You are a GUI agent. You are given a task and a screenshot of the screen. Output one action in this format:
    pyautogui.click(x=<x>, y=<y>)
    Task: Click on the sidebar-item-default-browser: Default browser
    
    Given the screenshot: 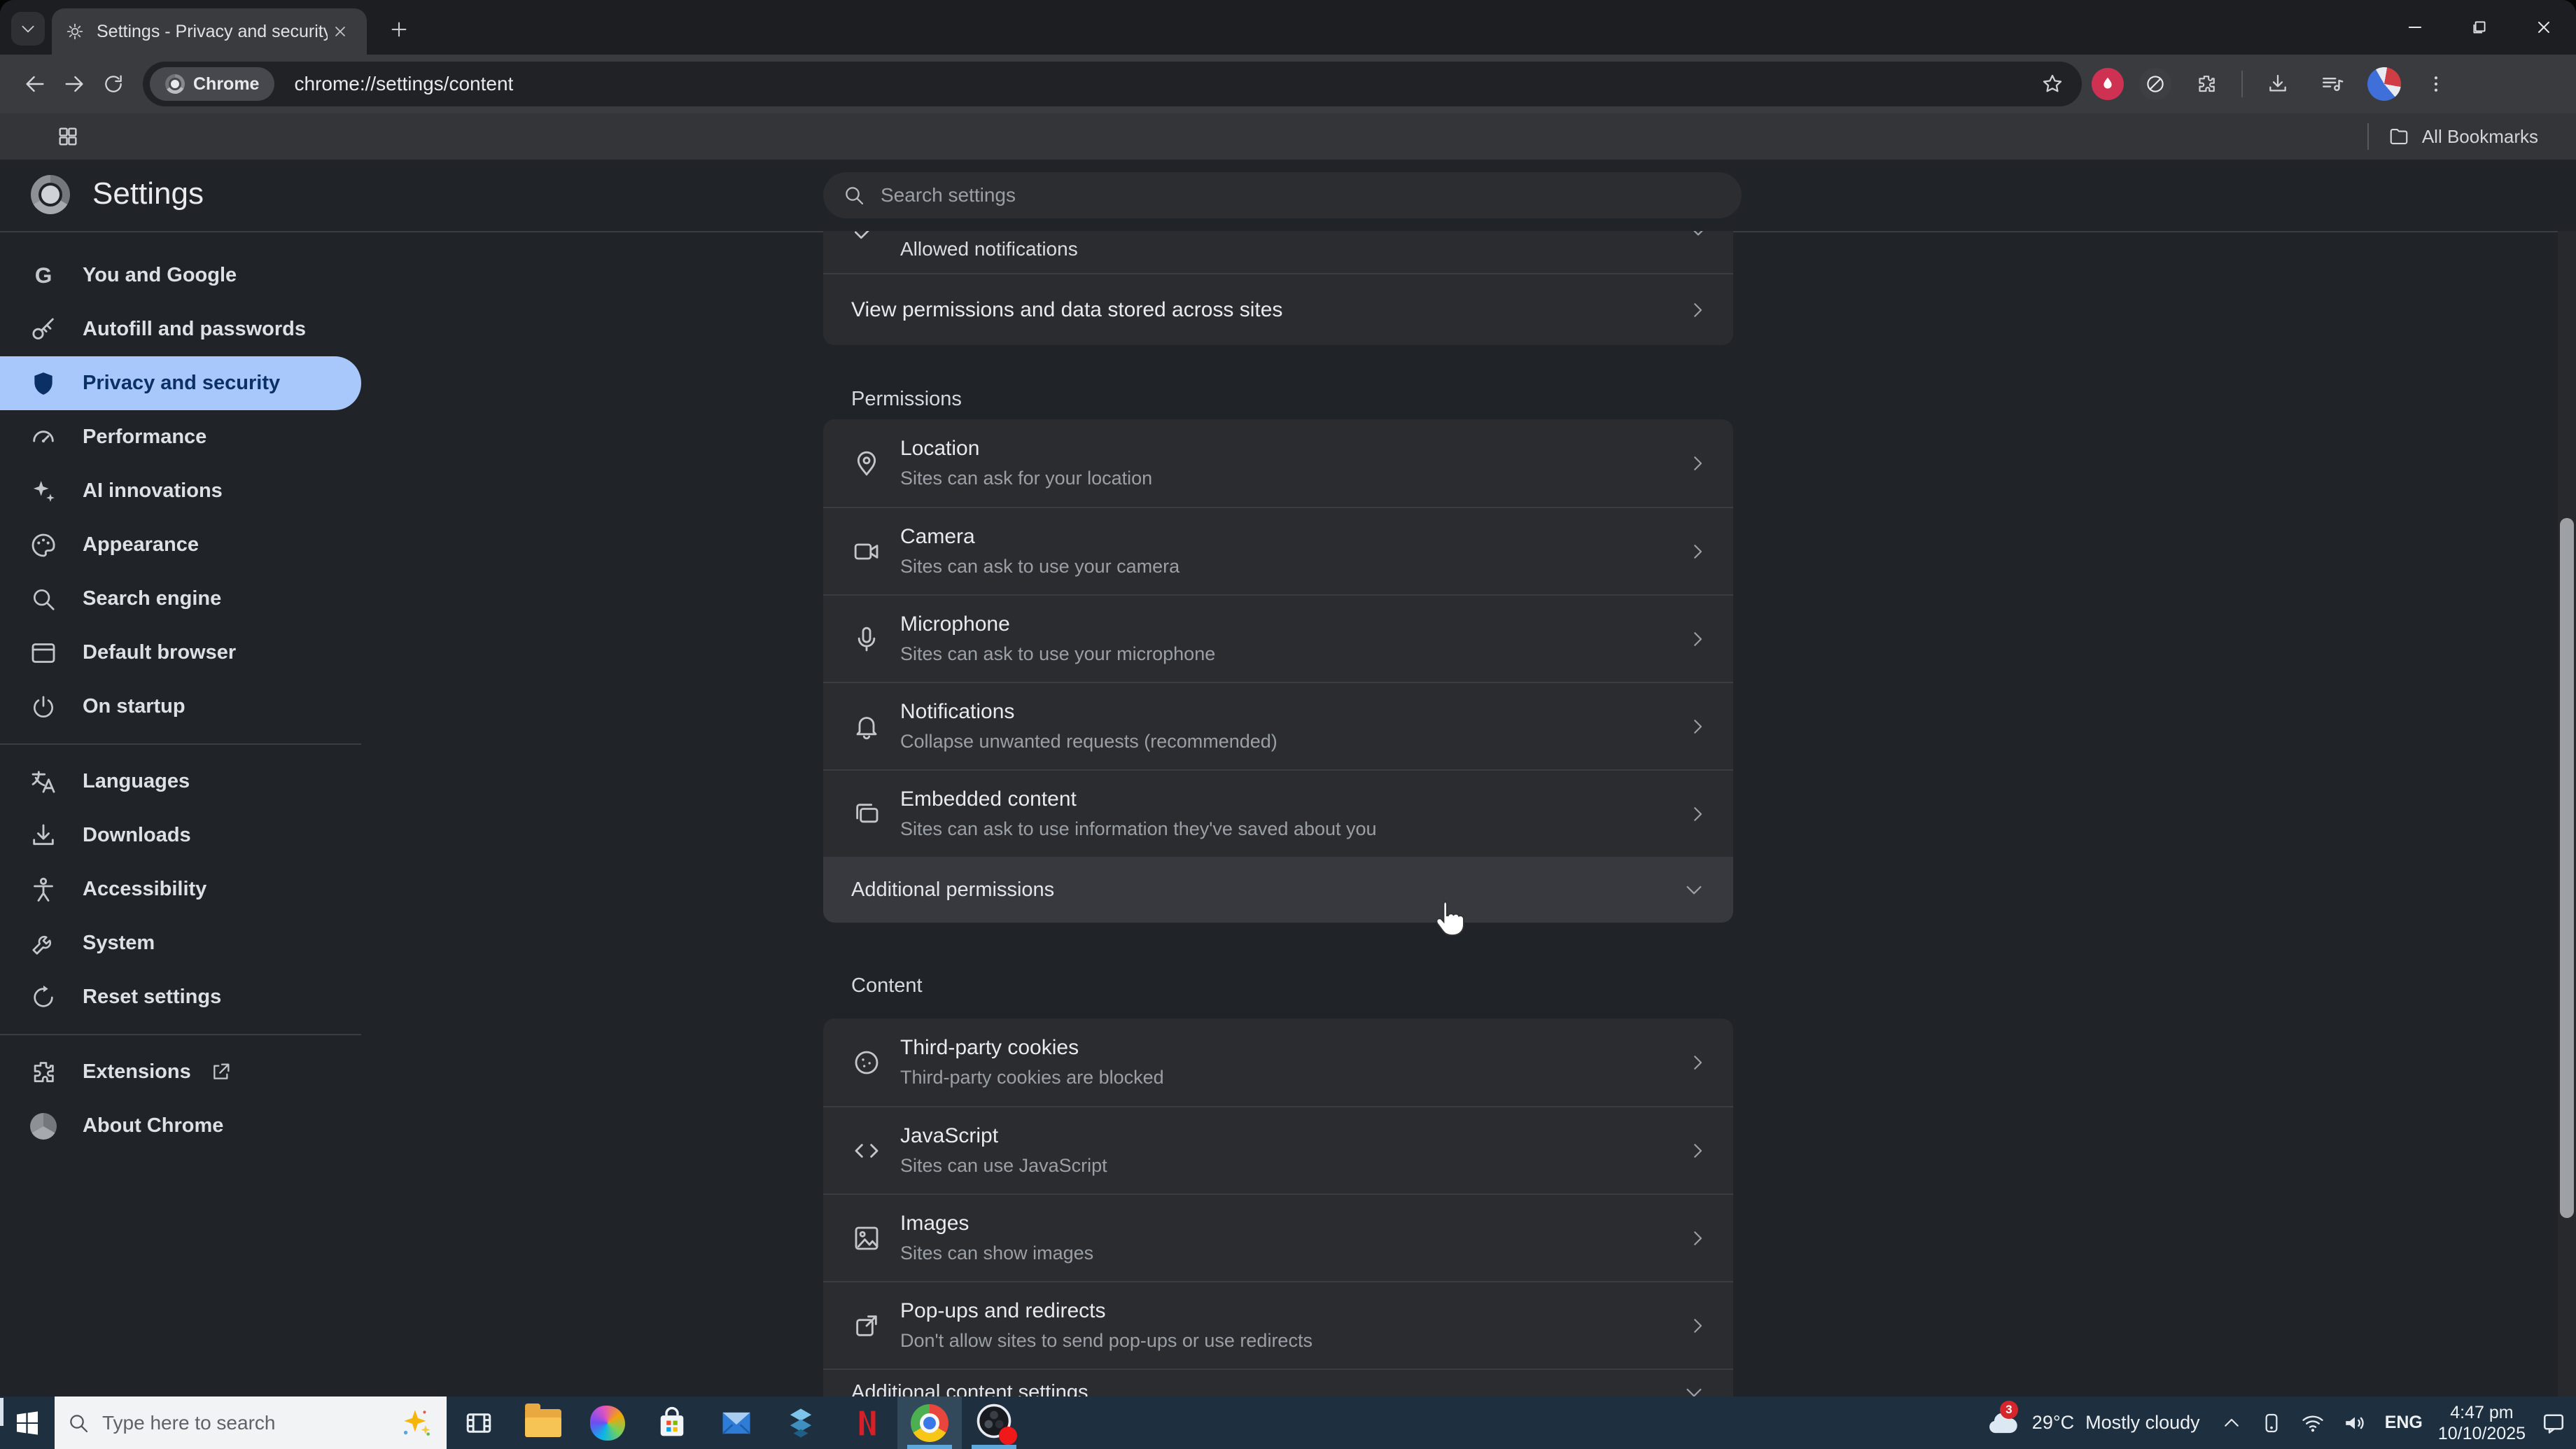 What is the action you would take?
    pyautogui.click(x=180, y=653)
    